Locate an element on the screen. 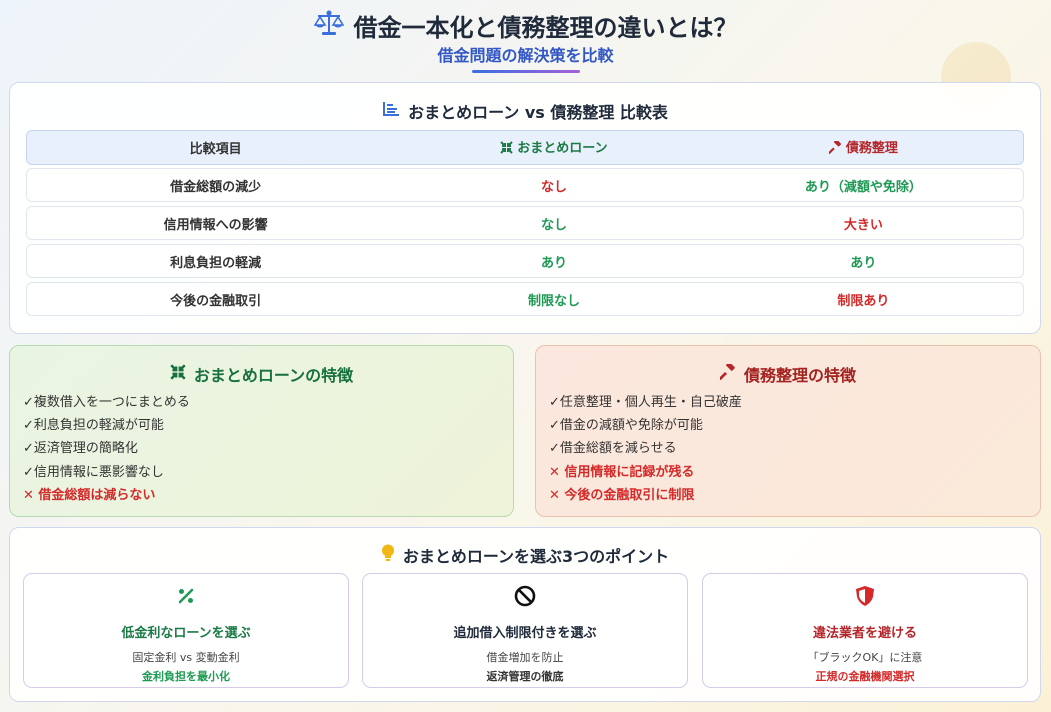  percent-icon is located at coordinates (186, 598).